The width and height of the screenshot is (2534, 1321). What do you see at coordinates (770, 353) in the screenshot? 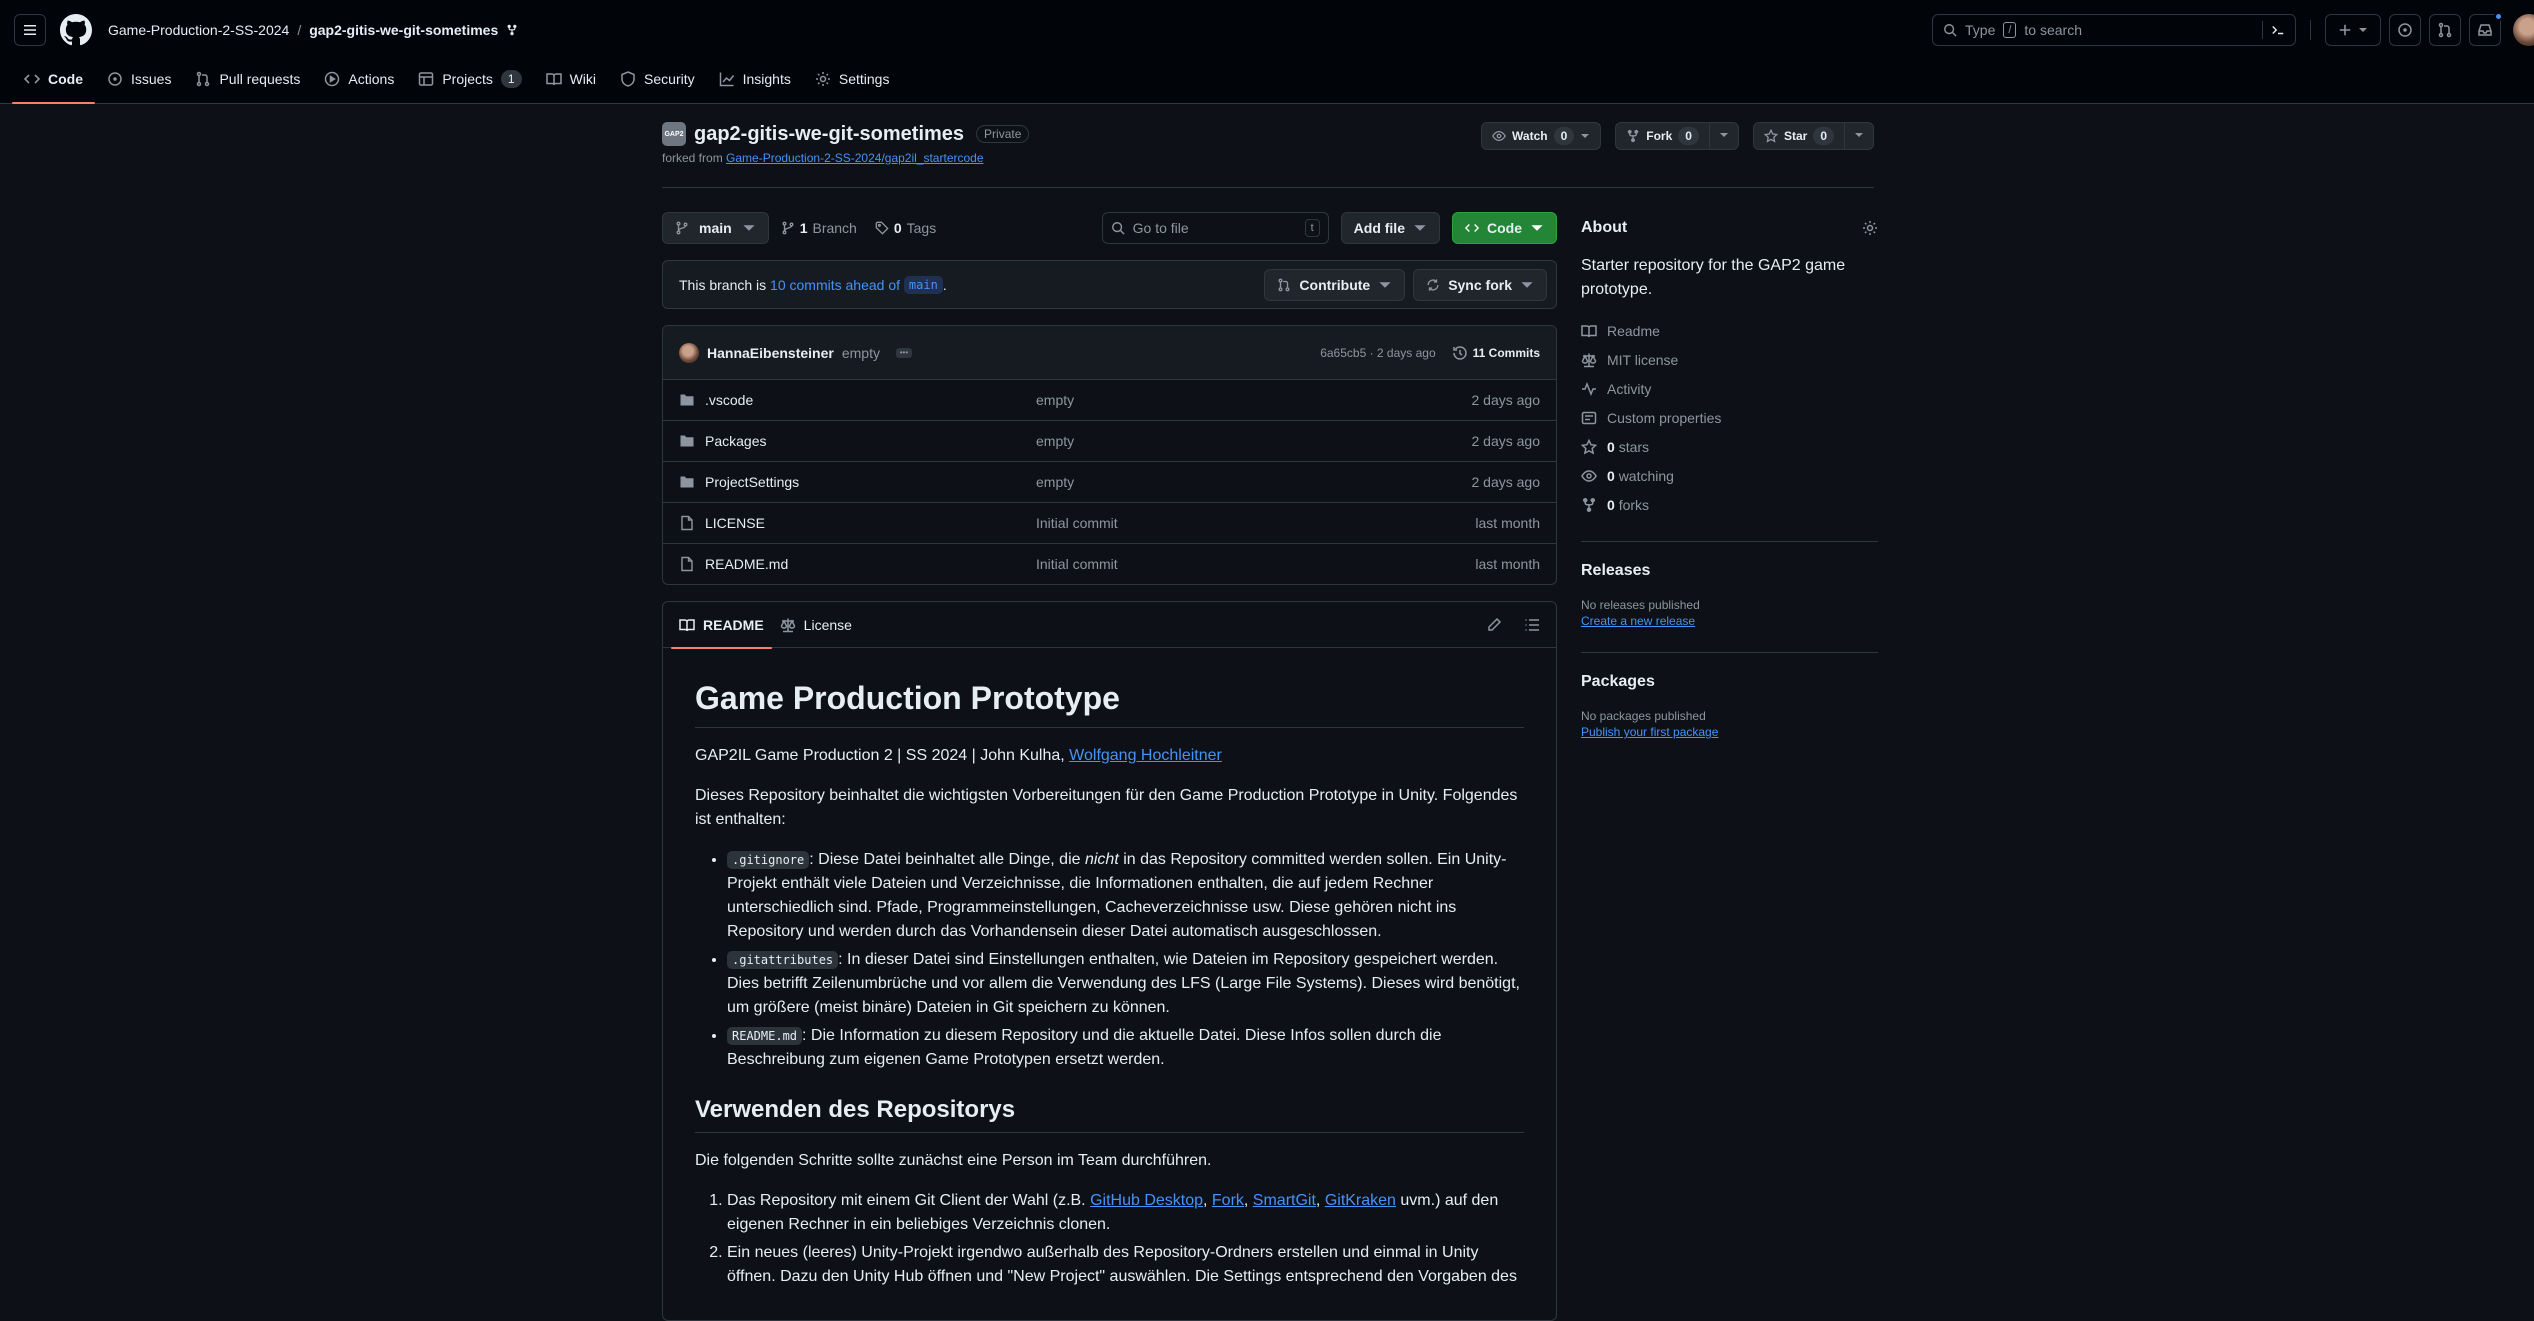
I see `commit-author: HannaEibensteiner` at bounding box center [770, 353].